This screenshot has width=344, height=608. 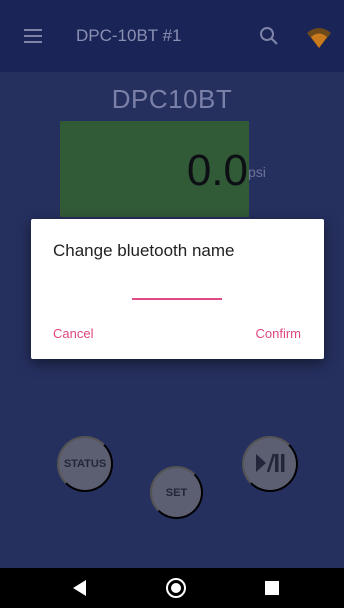 I want to click on bluetooth-name-input, so click(x=177, y=292).